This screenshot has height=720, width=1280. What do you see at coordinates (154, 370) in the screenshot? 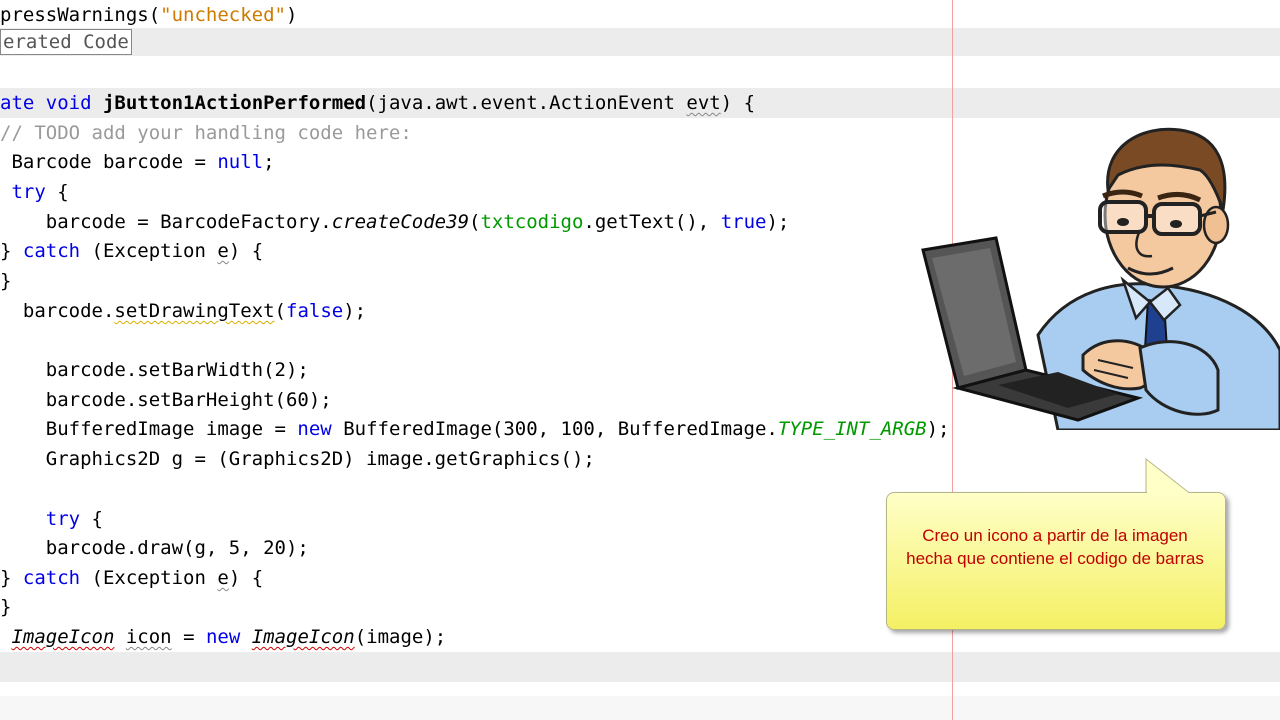
I see `code-line-set-bar-width: barcode.setBarWidth(2);` at bounding box center [154, 370].